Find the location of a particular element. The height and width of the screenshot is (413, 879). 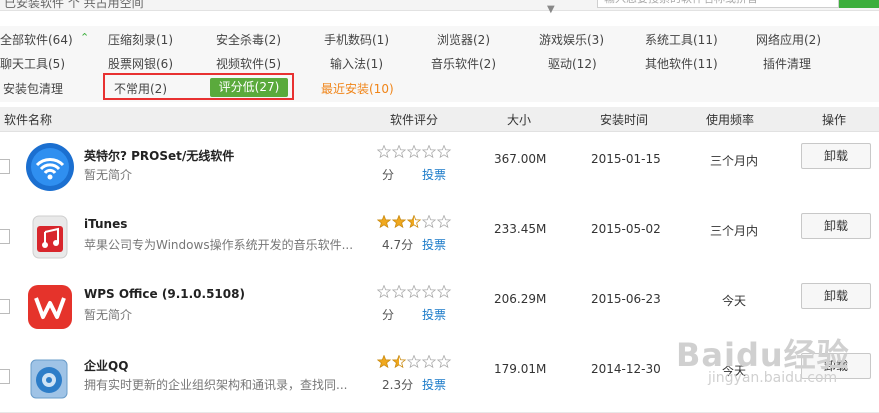

header-frequency: 使用频率 is located at coordinates (730, 119).